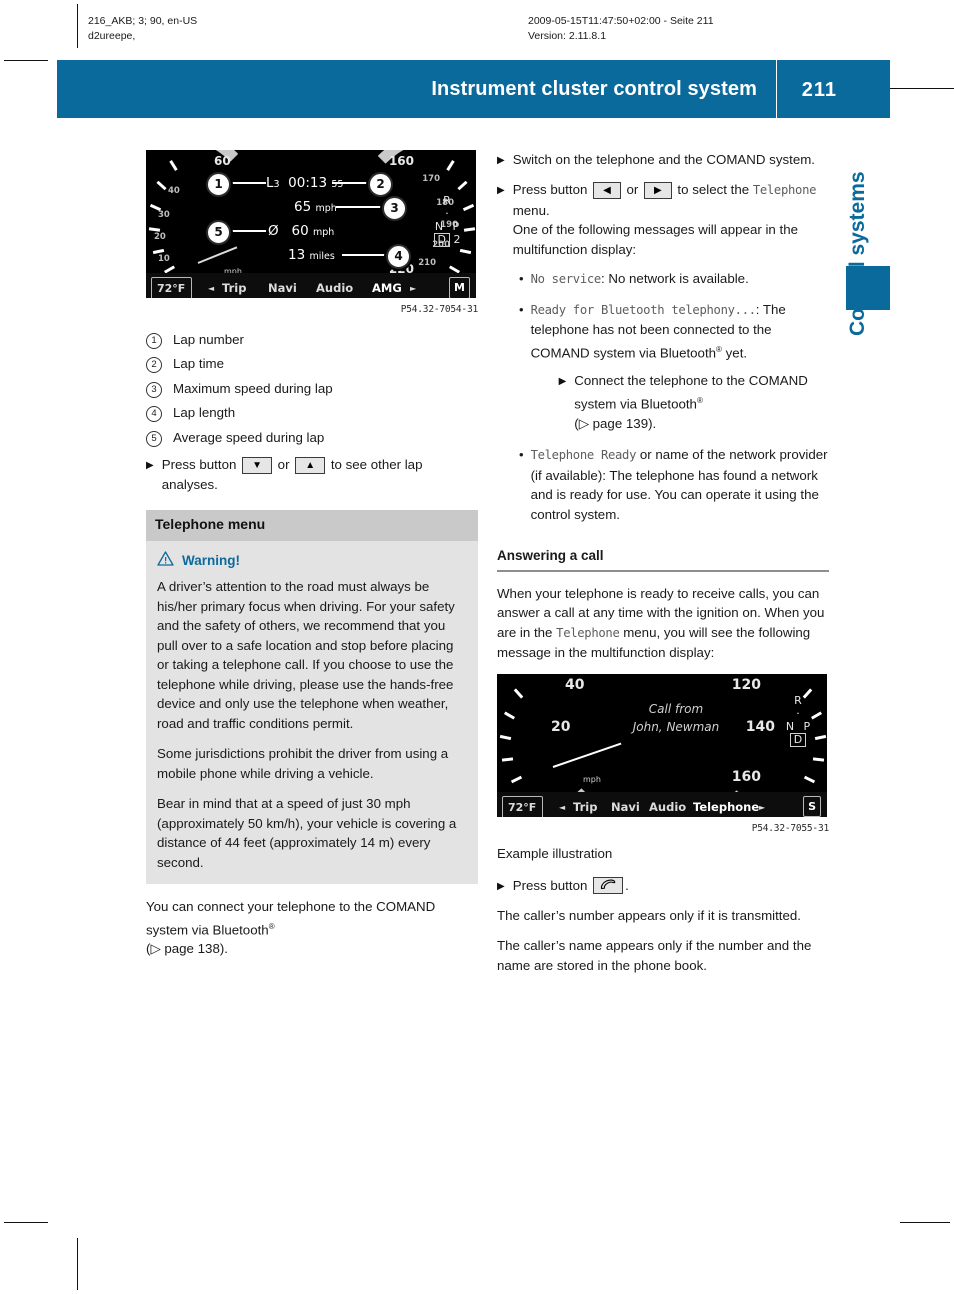 The height and width of the screenshot is (1294, 954). Describe the element at coordinates (276, 184) in the screenshot. I see `lap-index: 3` at that location.